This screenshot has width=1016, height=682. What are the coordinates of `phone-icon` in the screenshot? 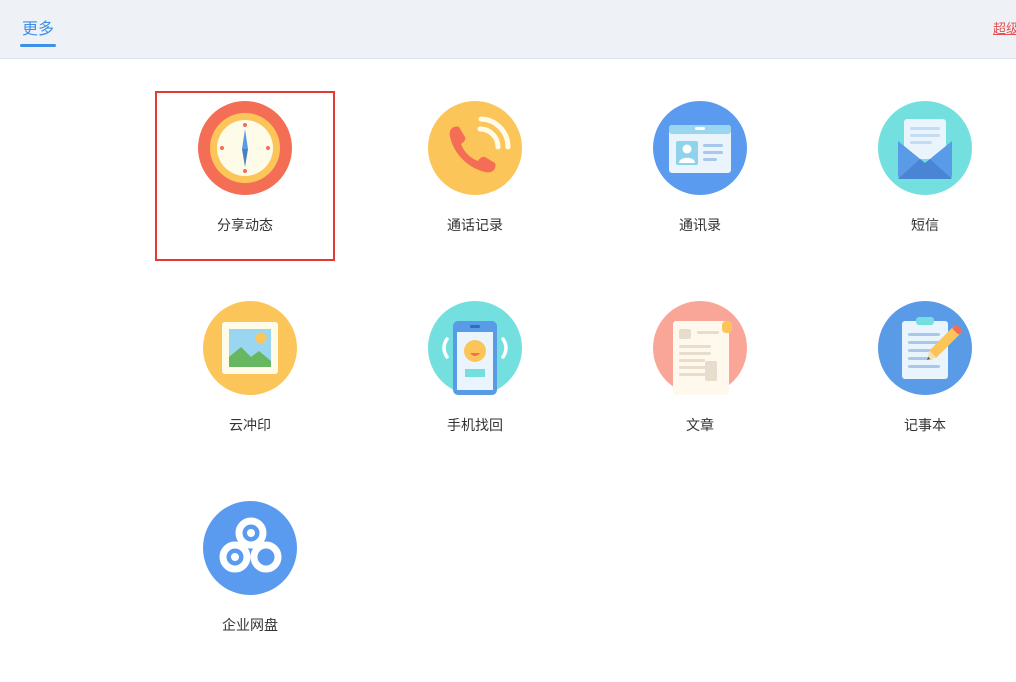 It's located at (475, 148).